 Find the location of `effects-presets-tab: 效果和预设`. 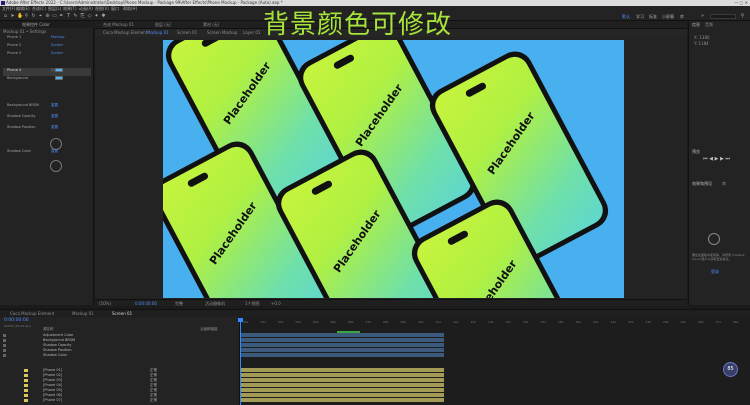

effects-presets-tab: 效果和预设 is located at coordinates (702, 183).